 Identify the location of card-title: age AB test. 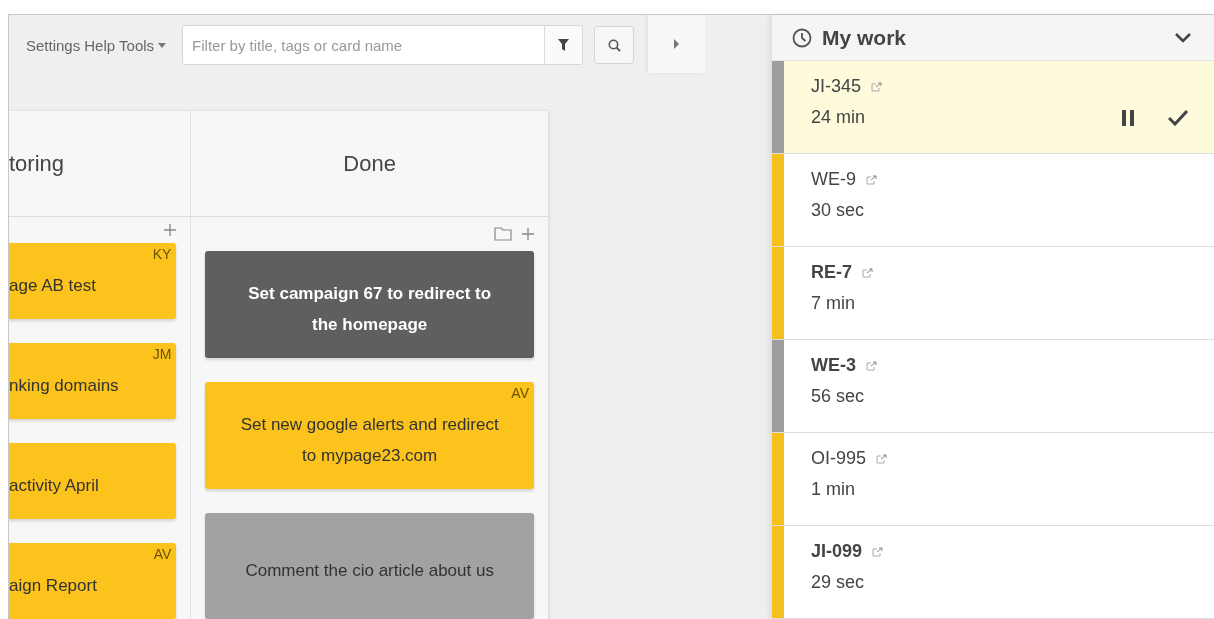
(53, 285).